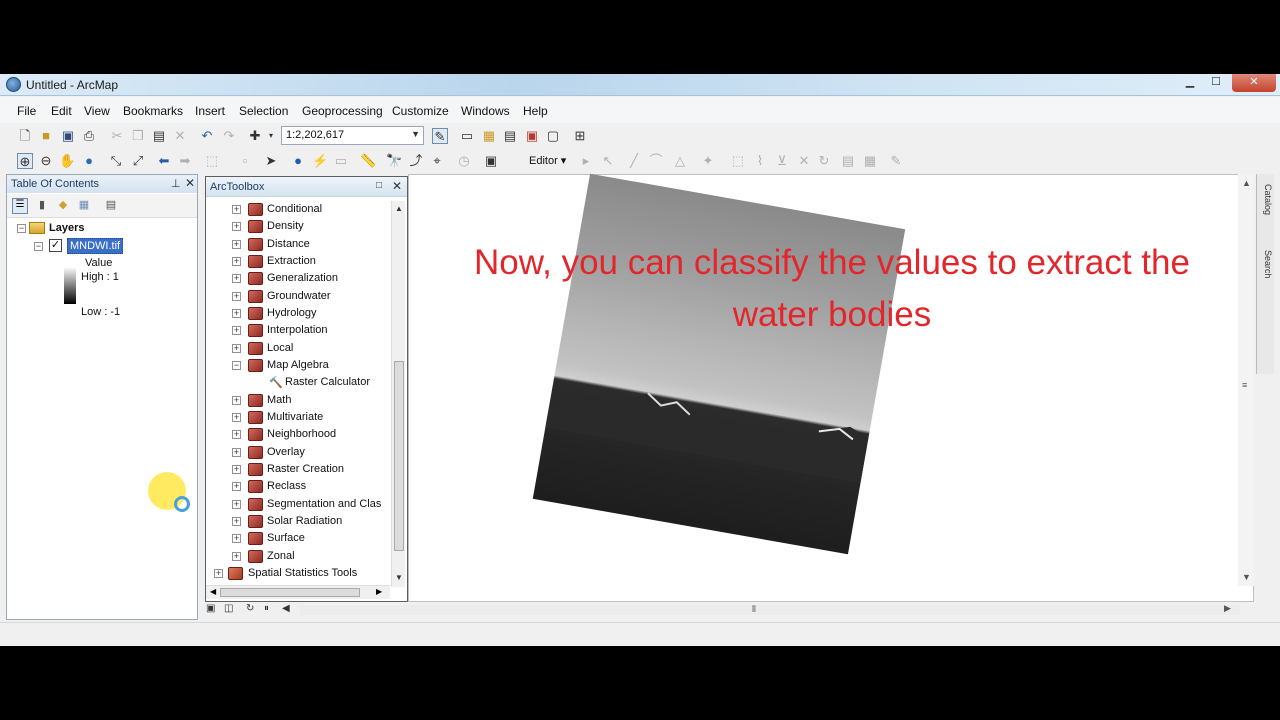  What do you see at coordinates (634, 161) in the screenshot?
I see `straight-segment-icon: ╱` at bounding box center [634, 161].